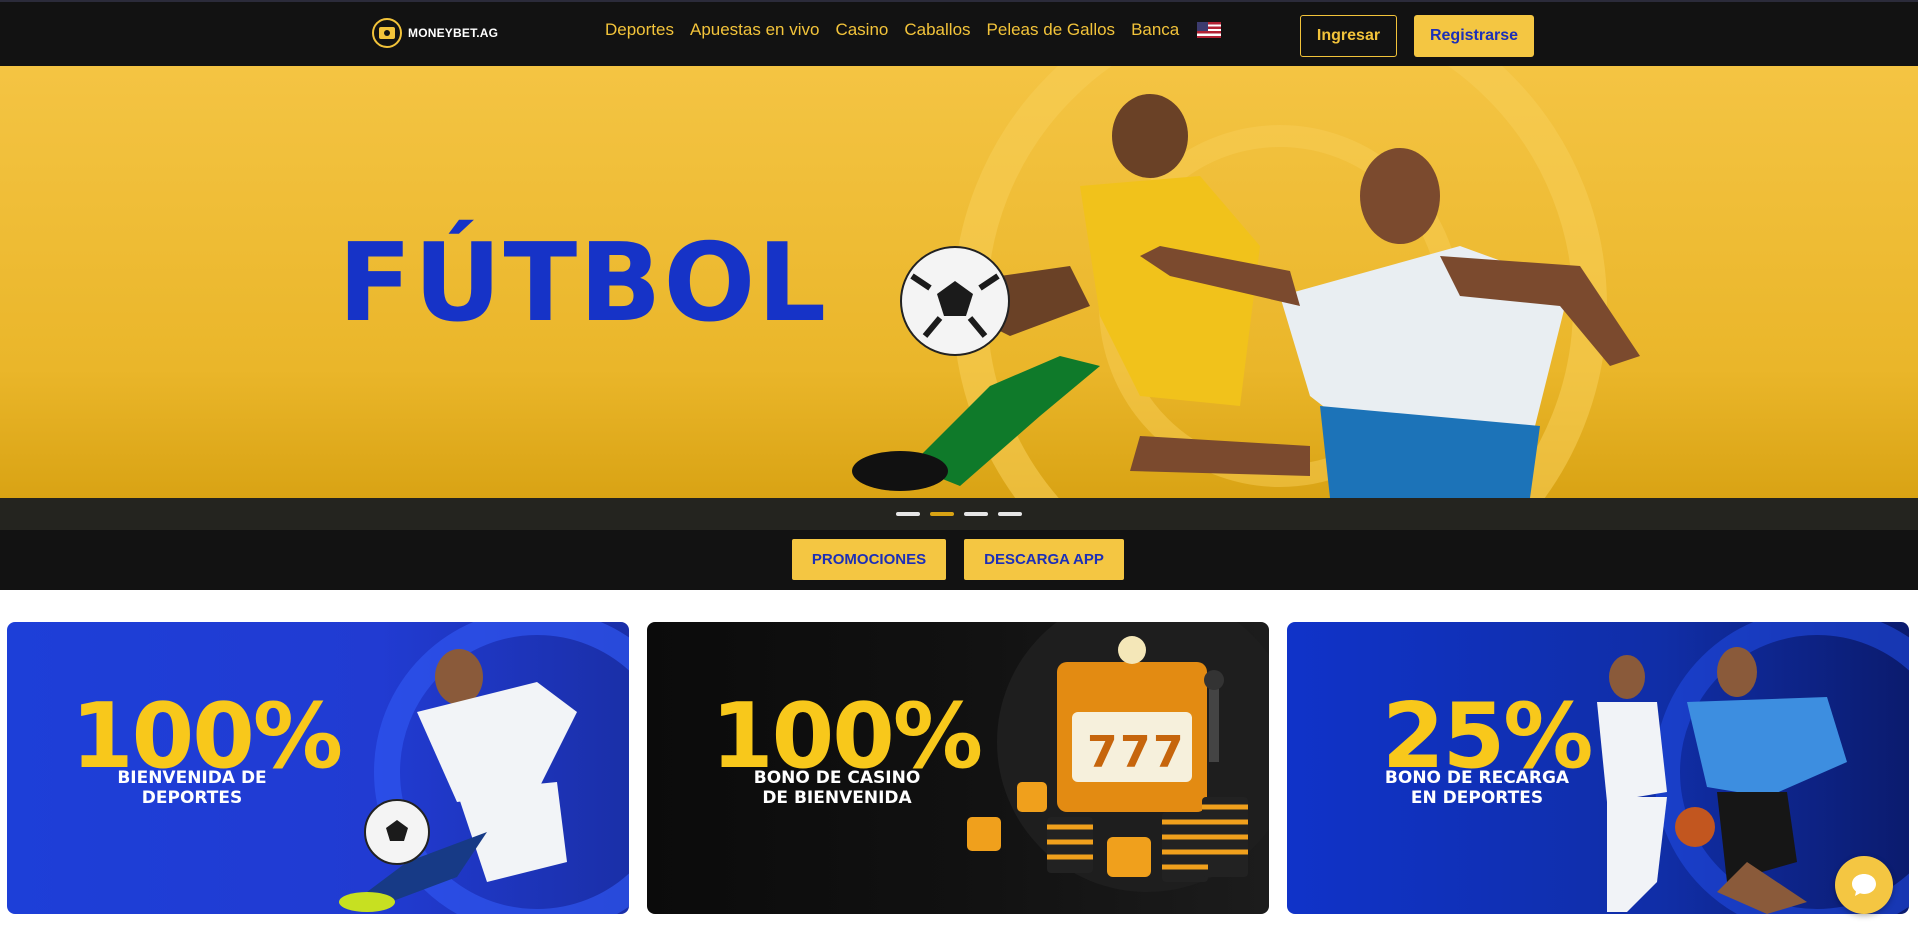  Describe the element at coordinates (959, 514) in the screenshot. I see `carousel-indicators` at that location.